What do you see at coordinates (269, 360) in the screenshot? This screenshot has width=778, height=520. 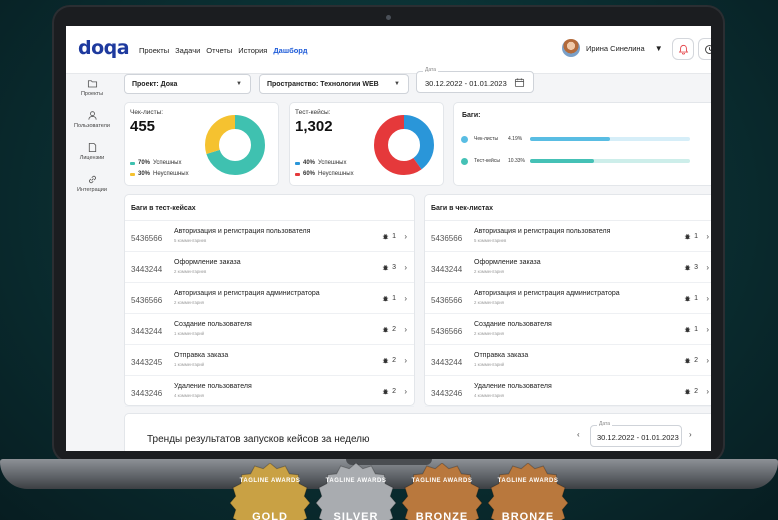 I see `list-item: 3443245 Отправка заказа 1 комментарий 2 ›` at bounding box center [269, 360].